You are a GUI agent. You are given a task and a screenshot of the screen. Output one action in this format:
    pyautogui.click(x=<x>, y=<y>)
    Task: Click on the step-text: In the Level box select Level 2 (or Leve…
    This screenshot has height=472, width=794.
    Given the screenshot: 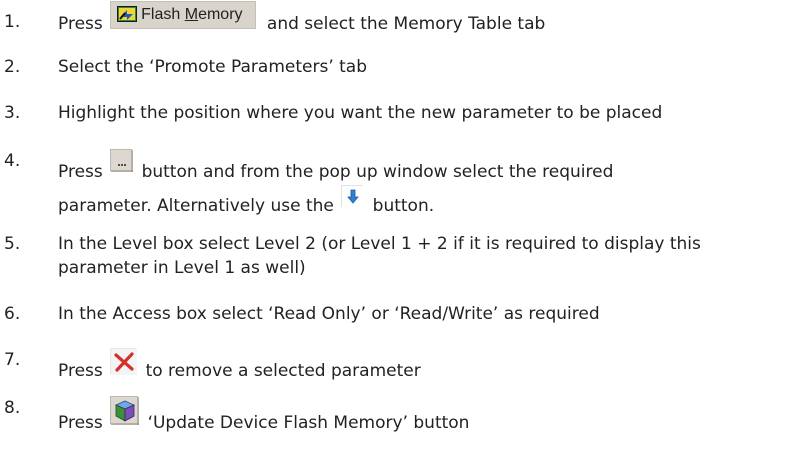 What is the action you would take?
    pyautogui.click(x=379, y=256)
    